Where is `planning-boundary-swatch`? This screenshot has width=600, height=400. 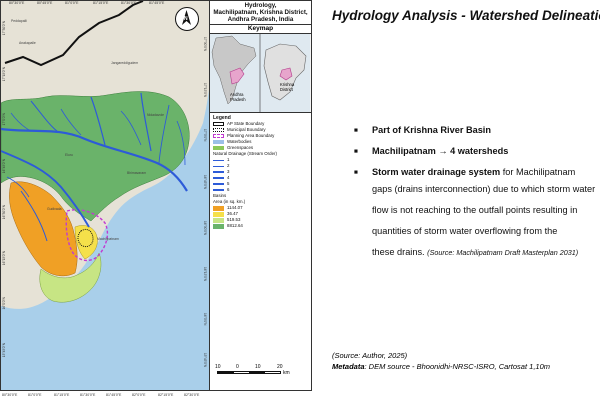
planning-boundary-swatch is located at coordinates (218, 136).